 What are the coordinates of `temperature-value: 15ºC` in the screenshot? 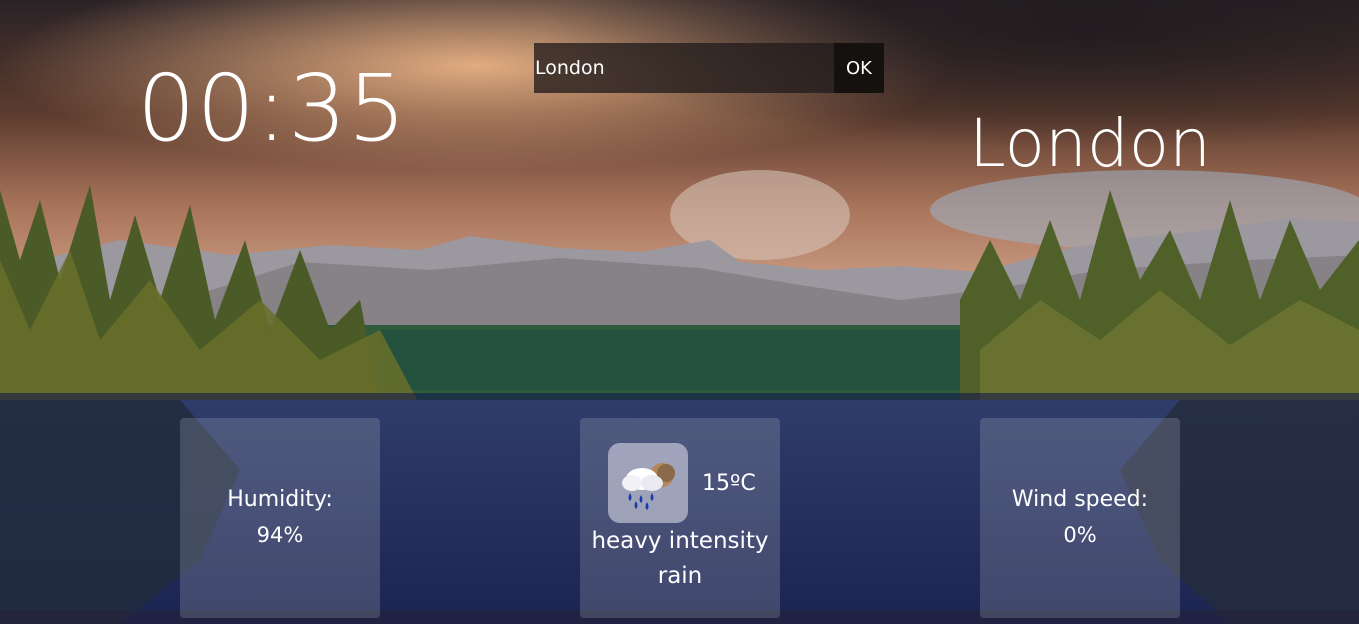 It's located at (729, 483).